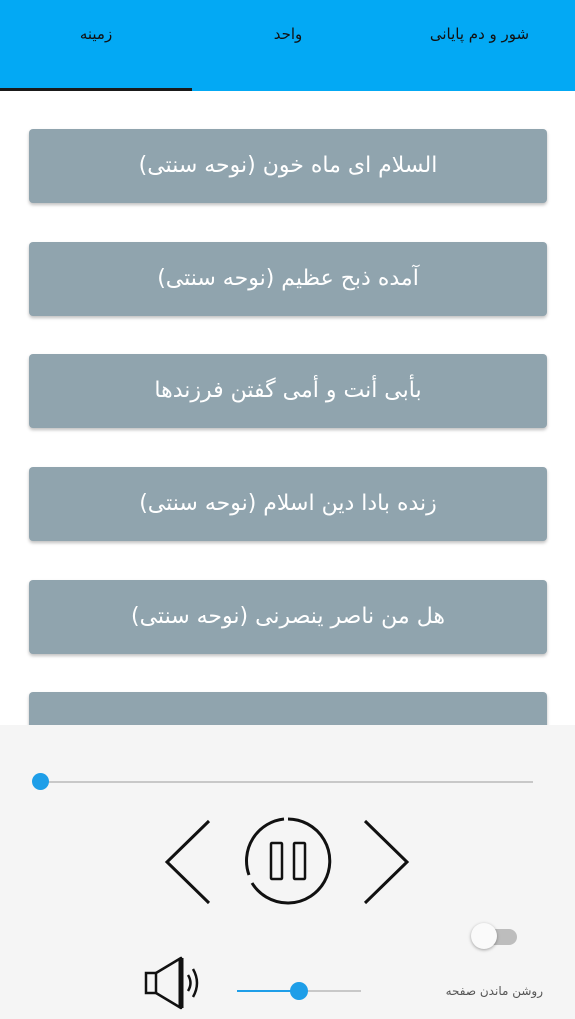  I want to click on keep-screen-on-switch, so click(495, 936).